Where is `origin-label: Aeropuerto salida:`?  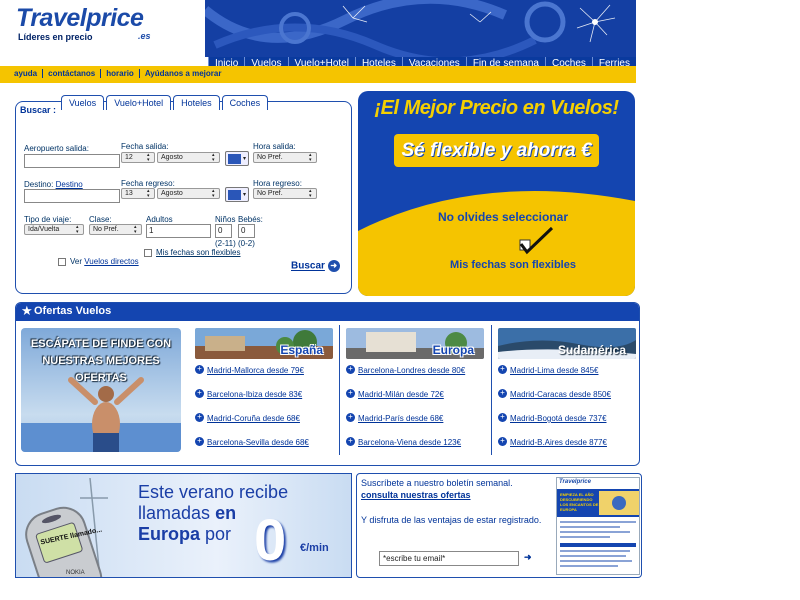
origin-label: Aeropuerto salida: is located at coordinates (56, 148).